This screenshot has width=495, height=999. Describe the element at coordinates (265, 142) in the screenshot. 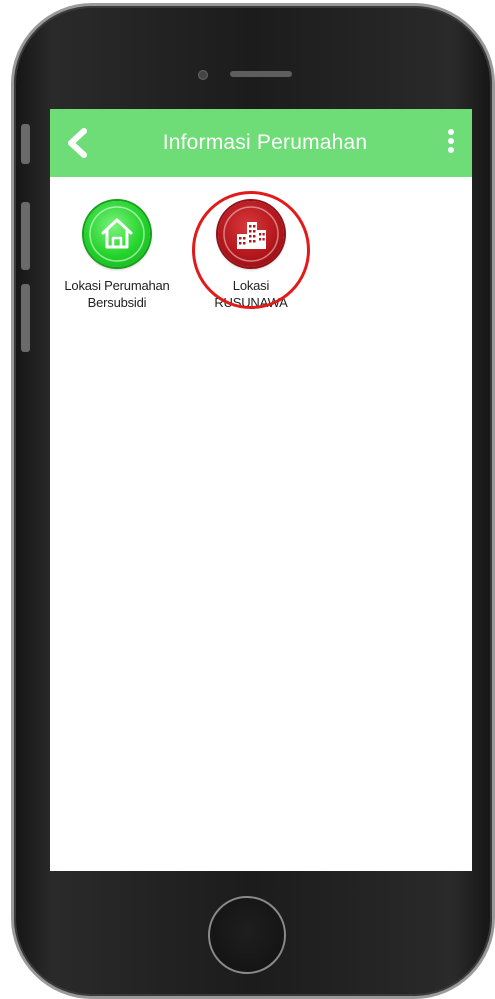

I see `page-title: Informasi Perumahan` at that location.